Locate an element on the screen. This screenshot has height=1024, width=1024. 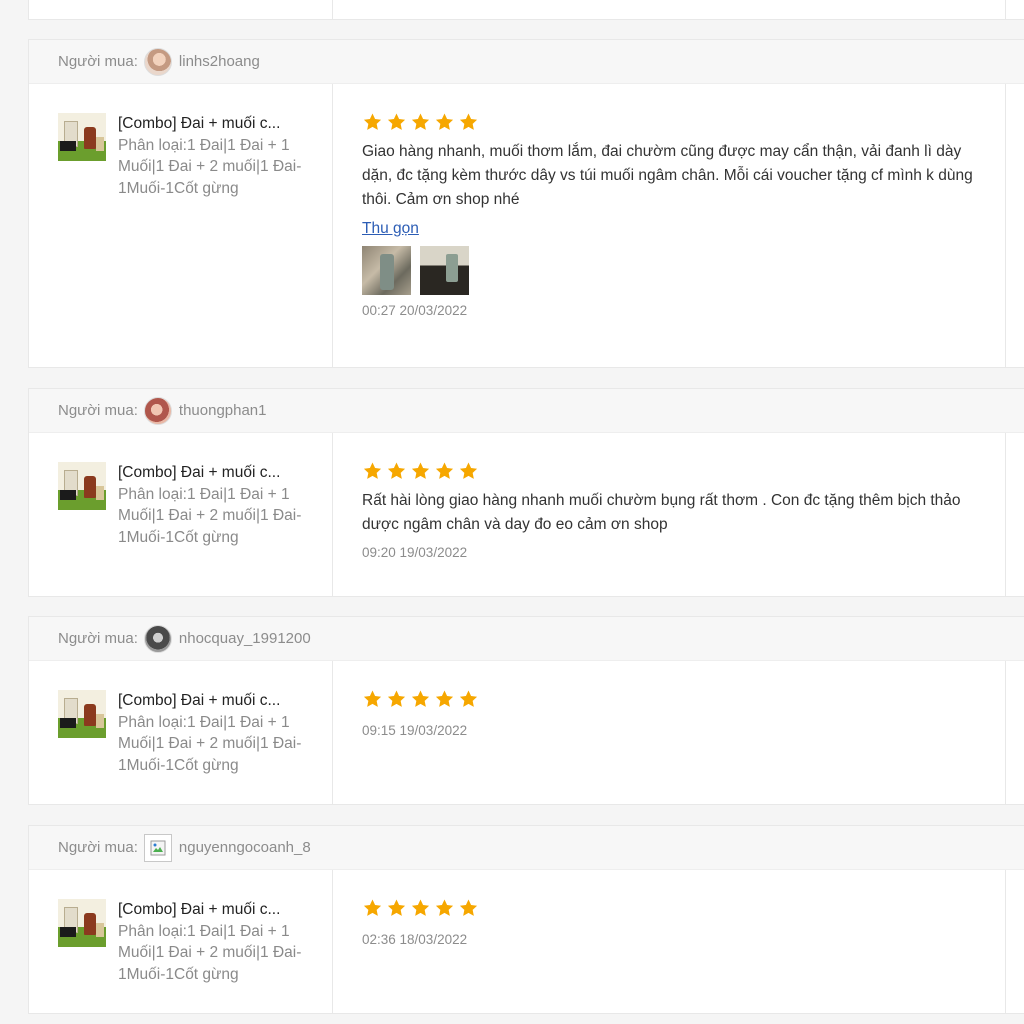
review-time: 00:27 20/03/2022 is located at coordinates (415, 310).